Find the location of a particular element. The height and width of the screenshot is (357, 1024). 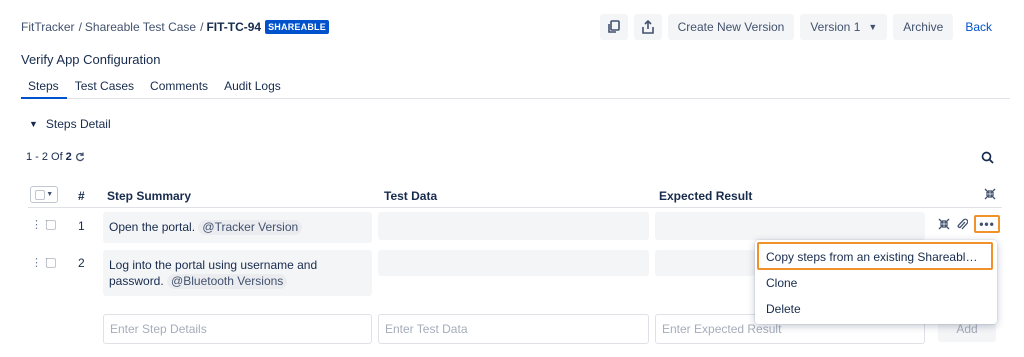

mention-tag: @Tracker Version is located at coordinates (250, 227).